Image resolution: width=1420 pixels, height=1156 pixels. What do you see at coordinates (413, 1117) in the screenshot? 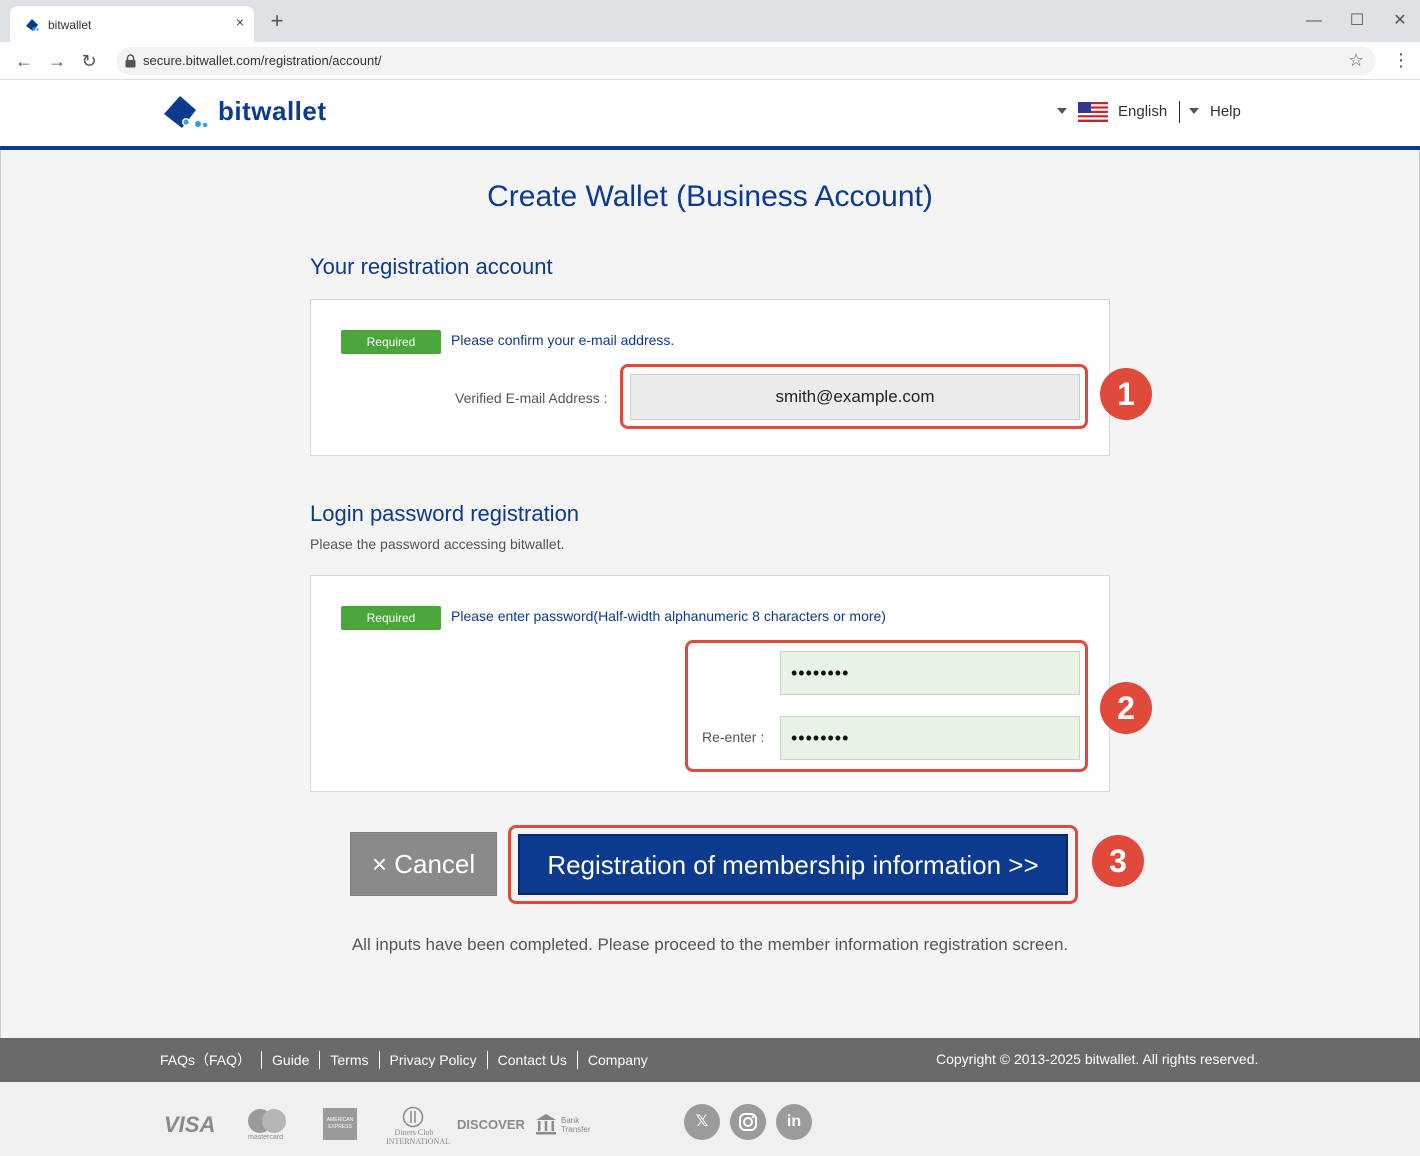
I see `diners-club-logo-icon` at bounding box center [413, 1117].